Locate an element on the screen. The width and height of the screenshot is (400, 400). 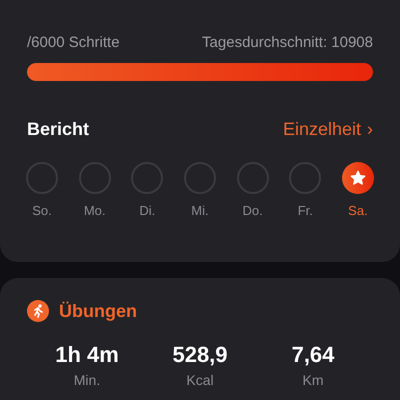
day-circle is located at coordinates (358, 178).